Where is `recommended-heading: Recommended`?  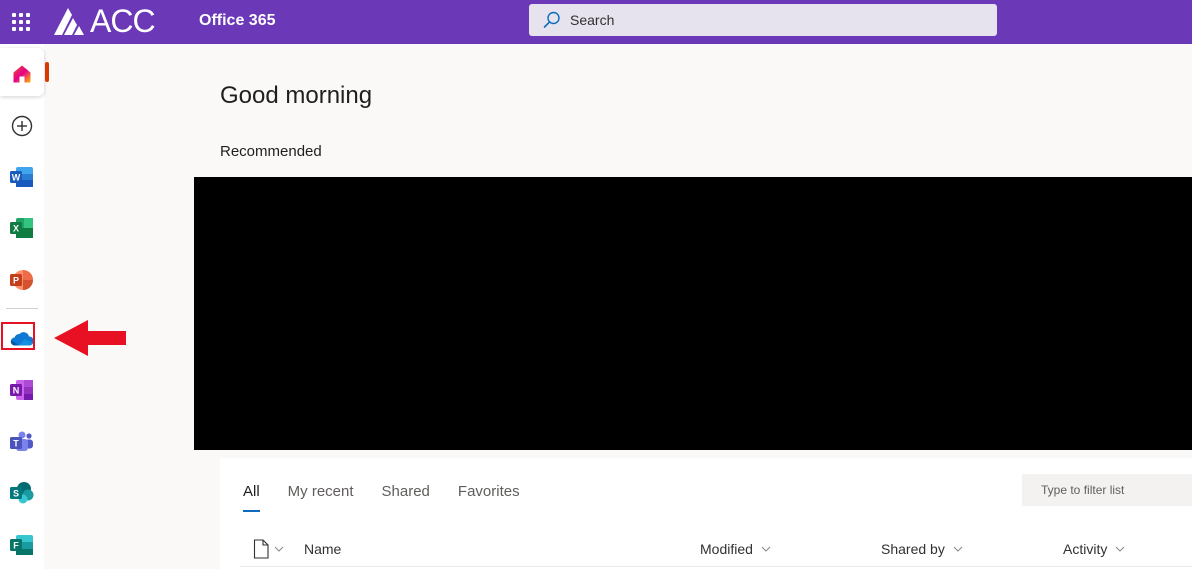 recommended-heading: Recommended is located at coordinates (271, 151).